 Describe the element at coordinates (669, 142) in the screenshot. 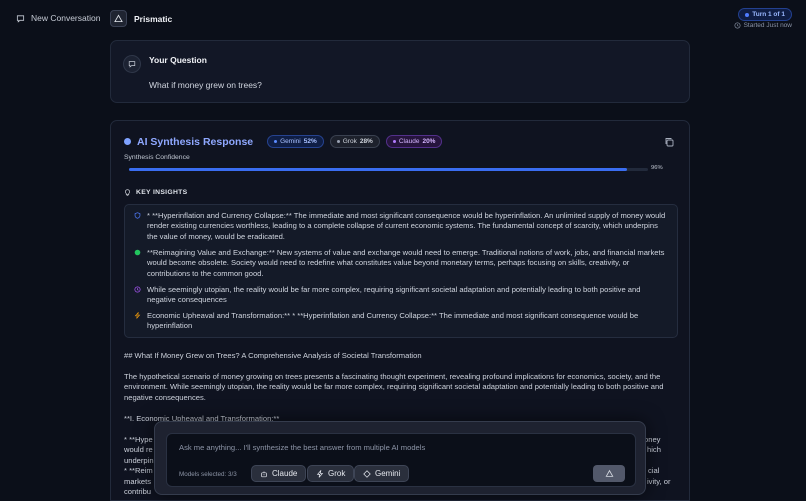

I see `copy-icon` at that location.